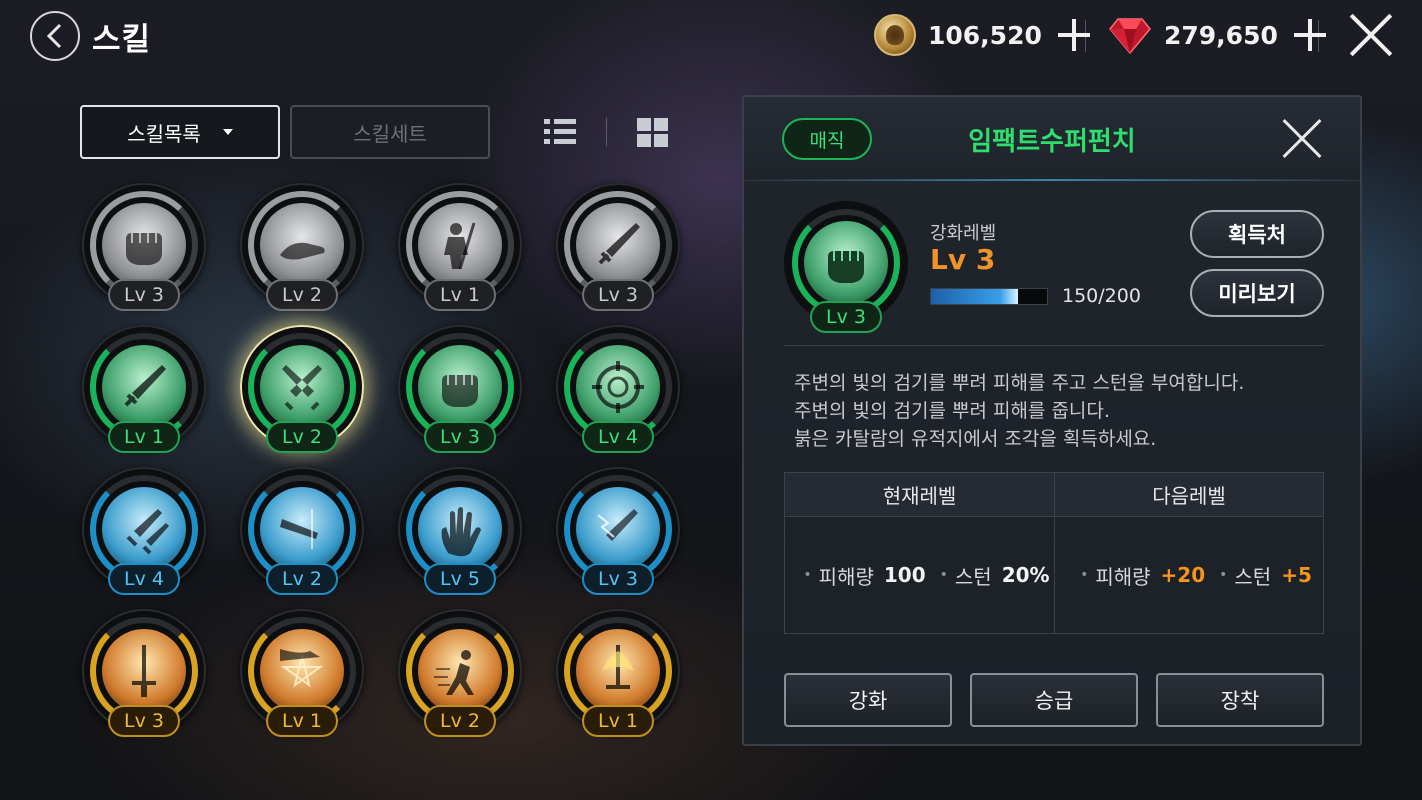 The height and width of the screenshot is (800, 1422). What do you see at coordinates (1309, 35) in the screenshot?
I see `add-gems-button` at bounding box center [1309, 35].